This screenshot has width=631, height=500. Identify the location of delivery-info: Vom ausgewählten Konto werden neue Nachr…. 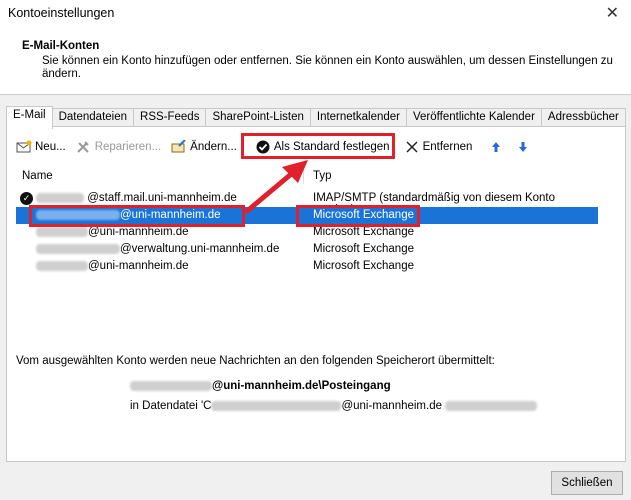
(255, 361).